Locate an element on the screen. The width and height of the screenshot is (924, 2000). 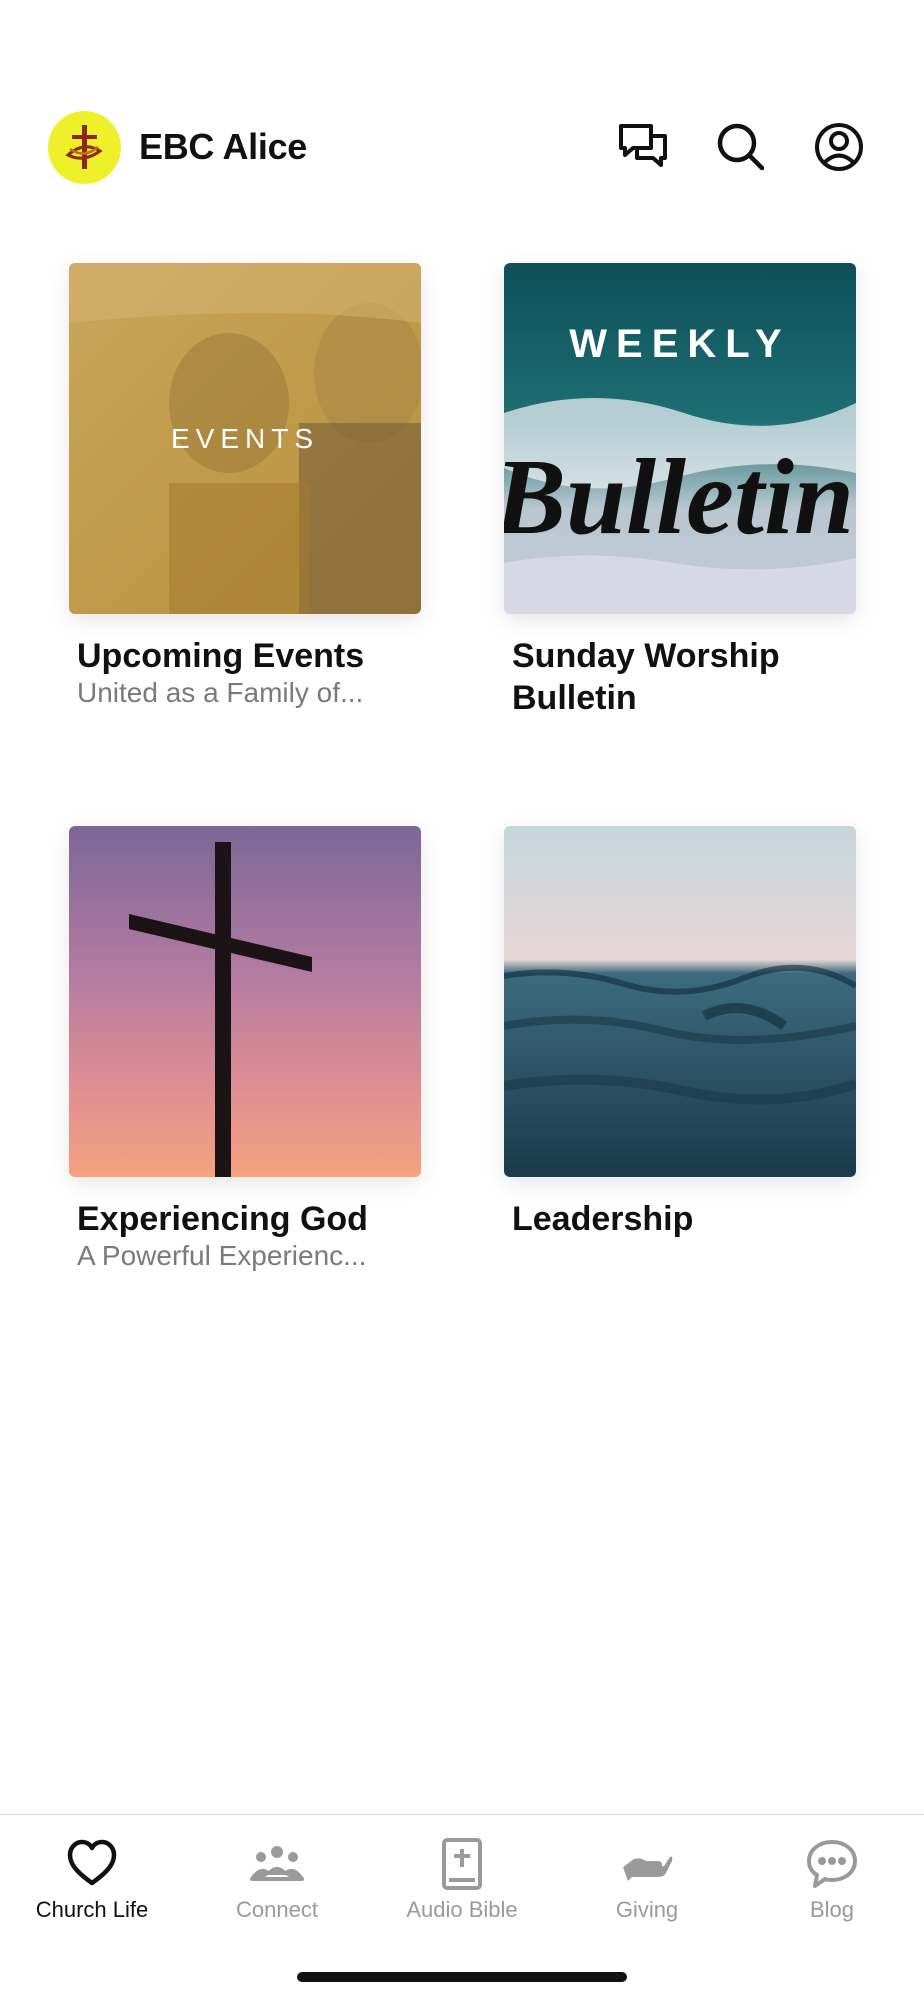
people-icon is located at coordinates (277, 1864).